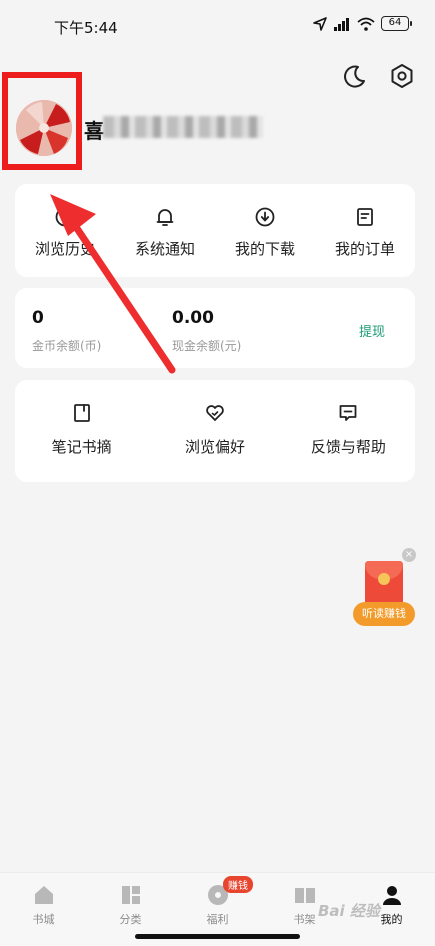 The height and width of the screenshot is (946, 435). What do you see at coordinates (81, 447) in the screenshot?
I see `tool-label: 笔记书摘` at bounding box center [81, 447].